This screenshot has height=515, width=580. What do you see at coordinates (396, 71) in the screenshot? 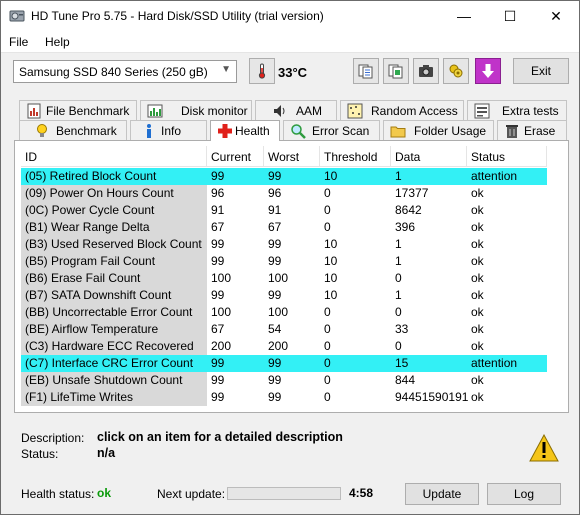
I see `copy-screenshot-button` at bounding box center [396, 71].